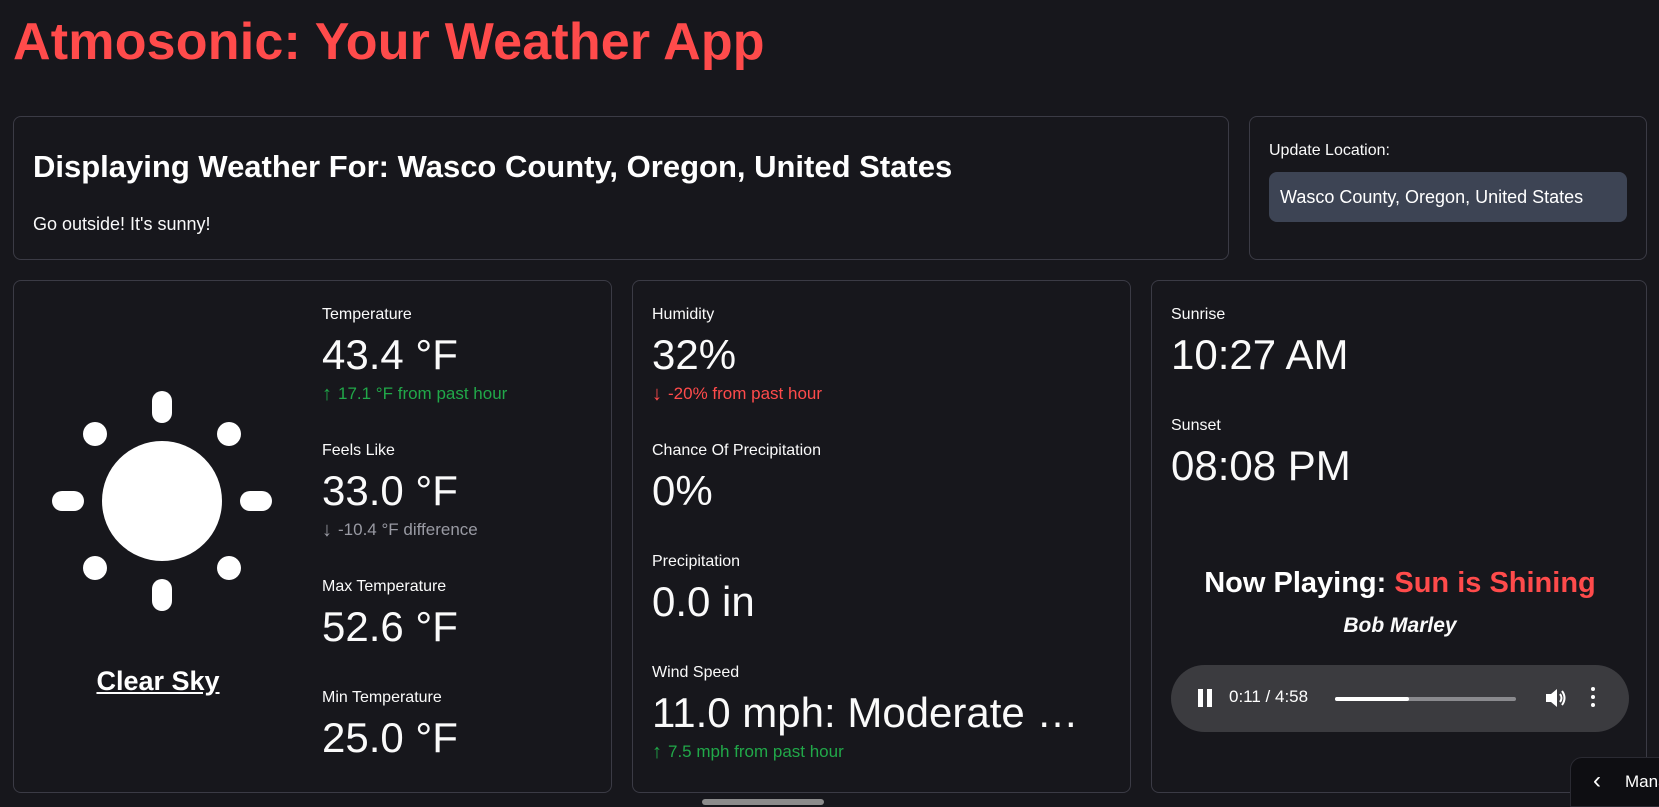 The image size is (1659, 807). What do you see at coordinates (1198, 314) in the screenshot?
I see `metric-label: Sunrise` at bounding box center [1198, 314].